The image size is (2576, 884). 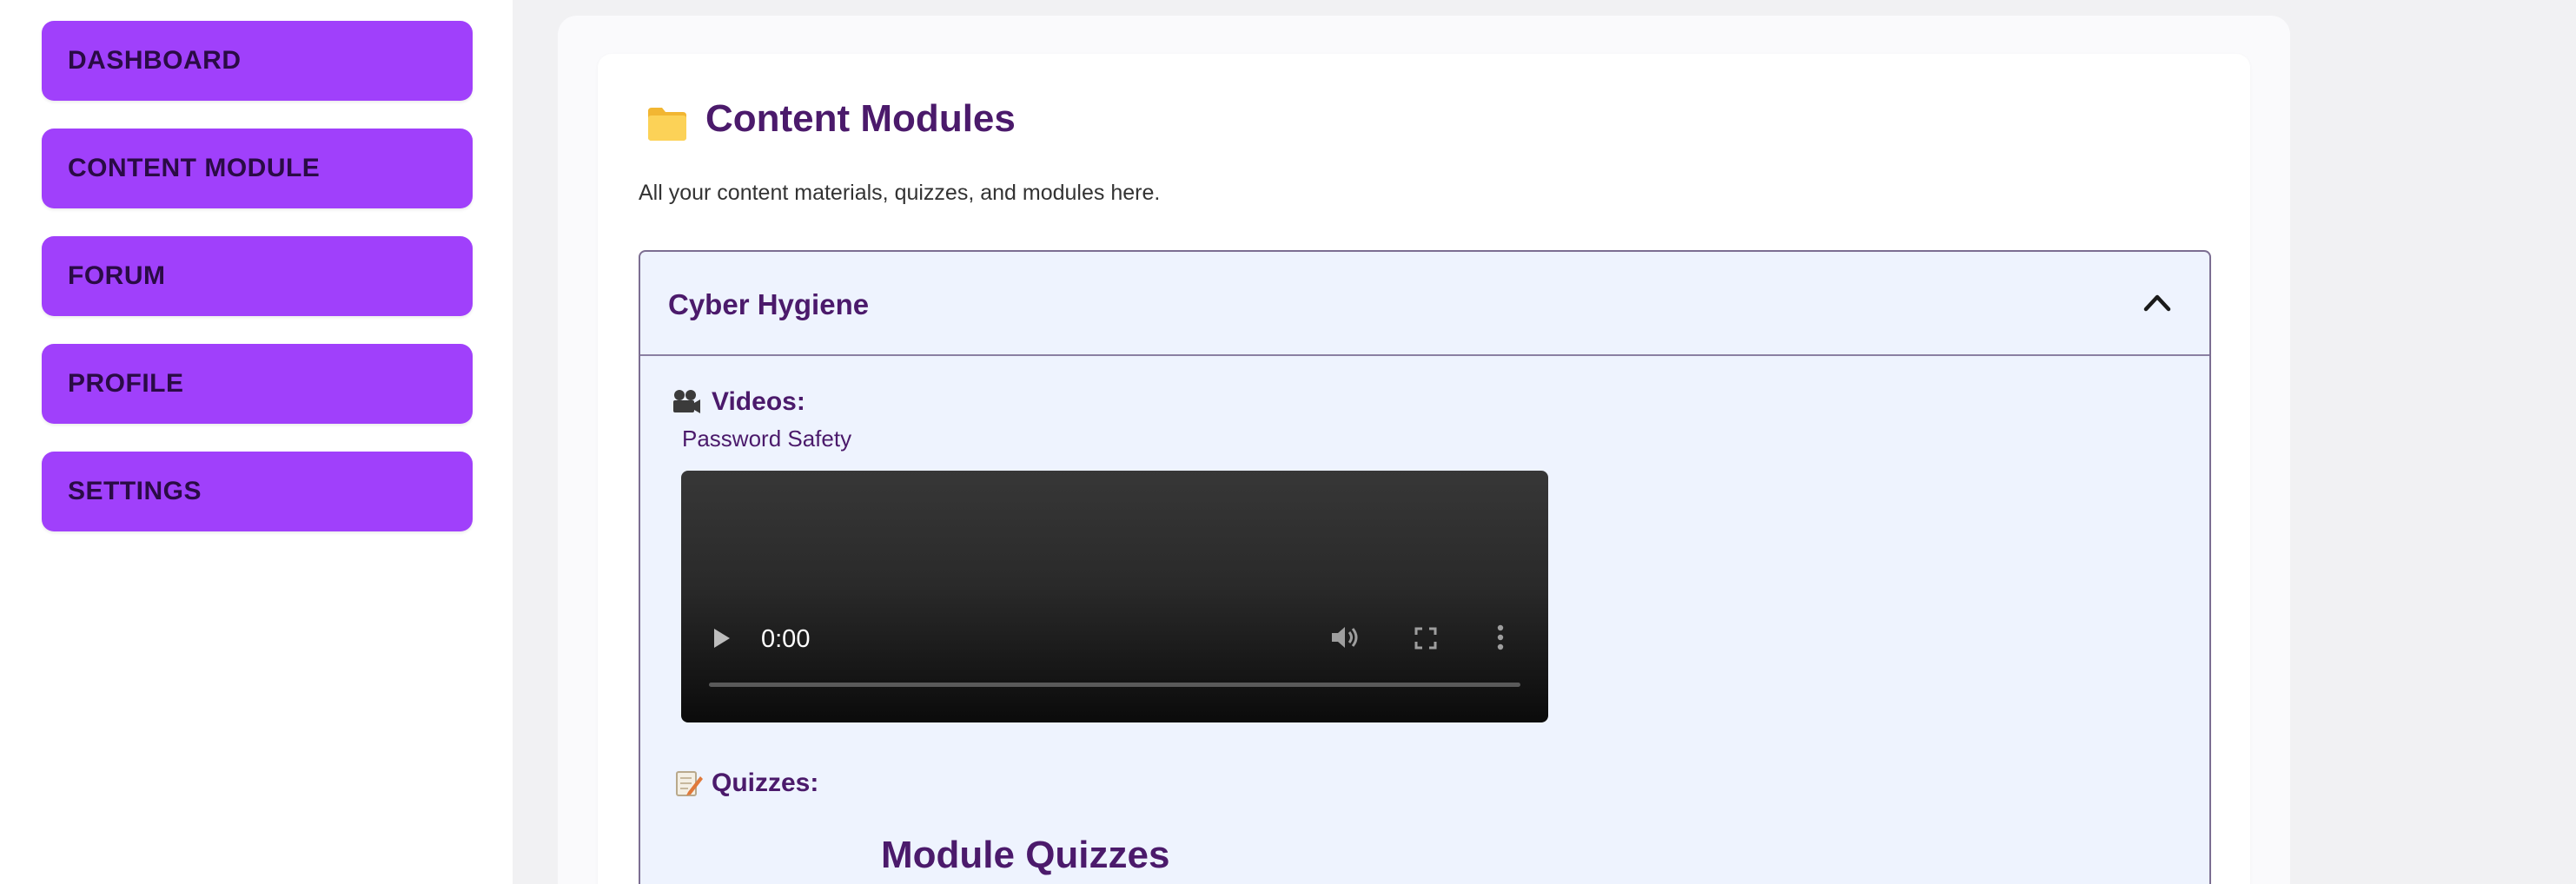 I want to click on video-player: 0:00, so click(x=1114, y=596).